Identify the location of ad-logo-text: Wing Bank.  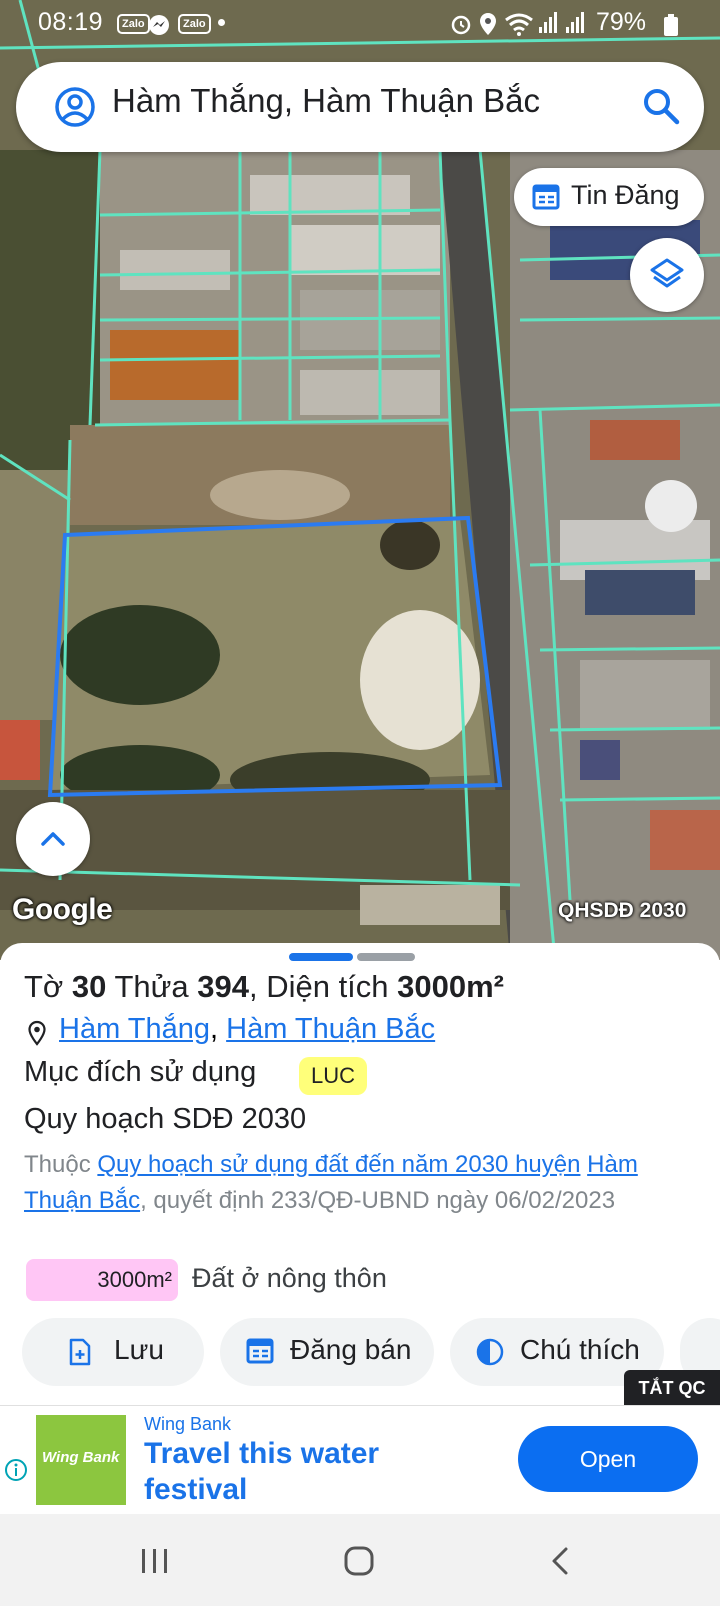
(81, 1457).